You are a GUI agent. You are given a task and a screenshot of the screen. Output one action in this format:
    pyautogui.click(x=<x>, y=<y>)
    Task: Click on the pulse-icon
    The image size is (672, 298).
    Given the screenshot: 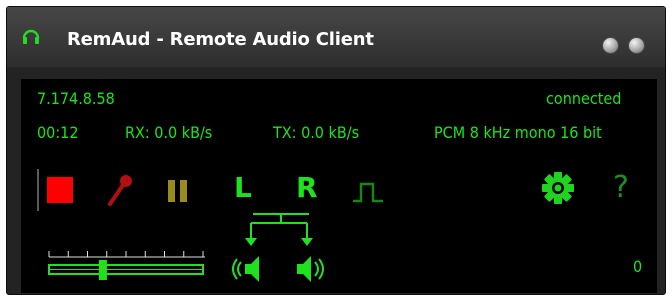 What is the action you would take?
    pyautogui.click(x=368, y=192)
    